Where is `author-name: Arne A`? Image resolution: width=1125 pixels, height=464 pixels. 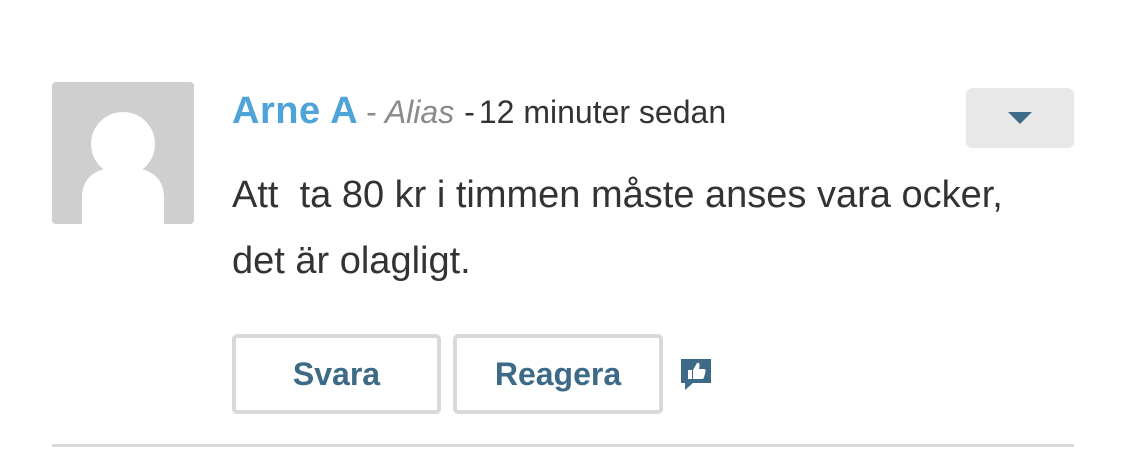
author-name: Arne A is located at coordinates (295, 111).